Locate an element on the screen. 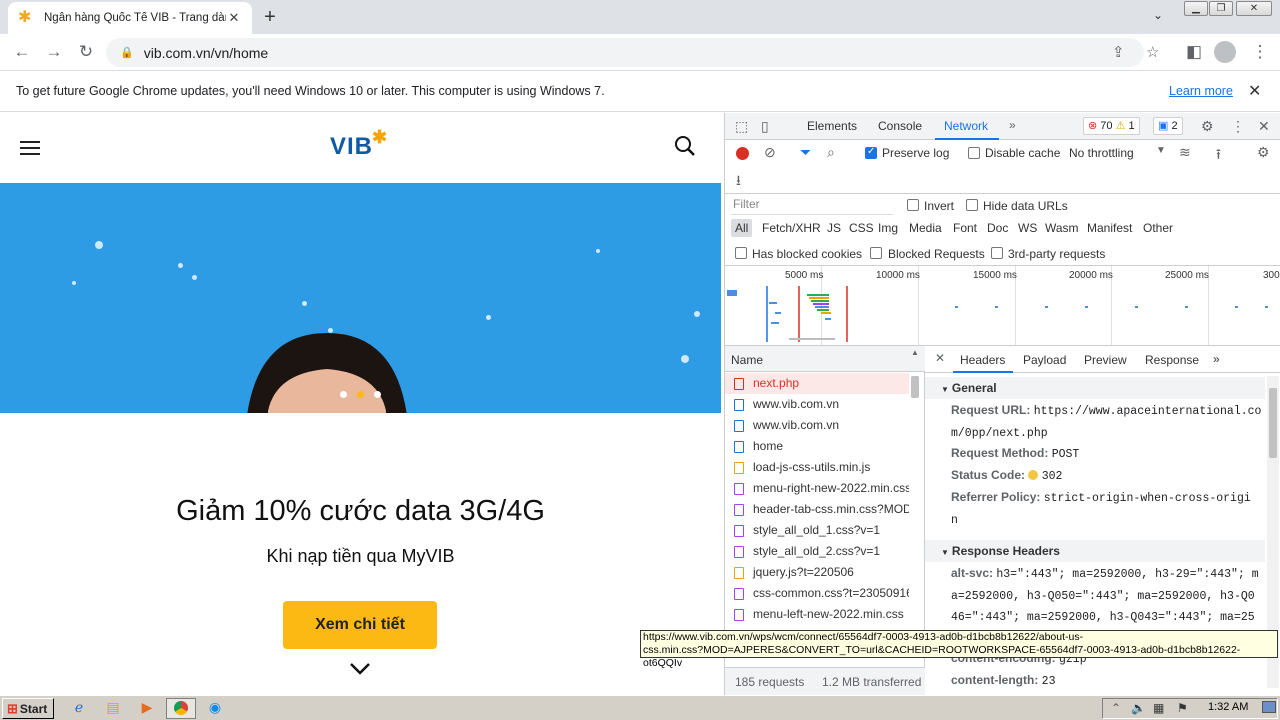  more-detail-tabs-icon: » is located at coordinates (1216, 359).